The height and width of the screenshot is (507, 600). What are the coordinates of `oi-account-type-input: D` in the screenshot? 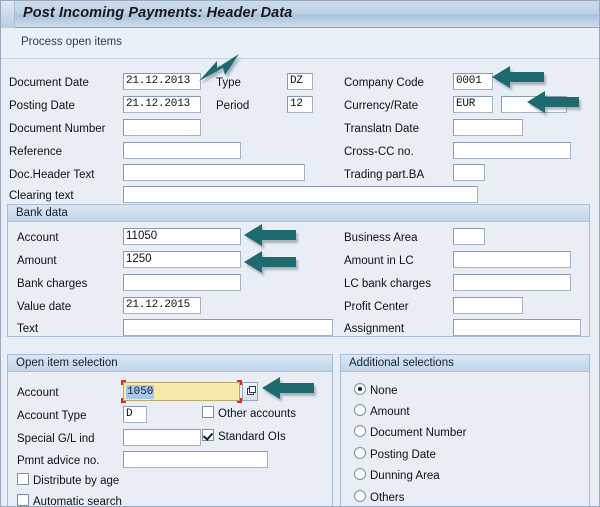 It's located at (135, 414).